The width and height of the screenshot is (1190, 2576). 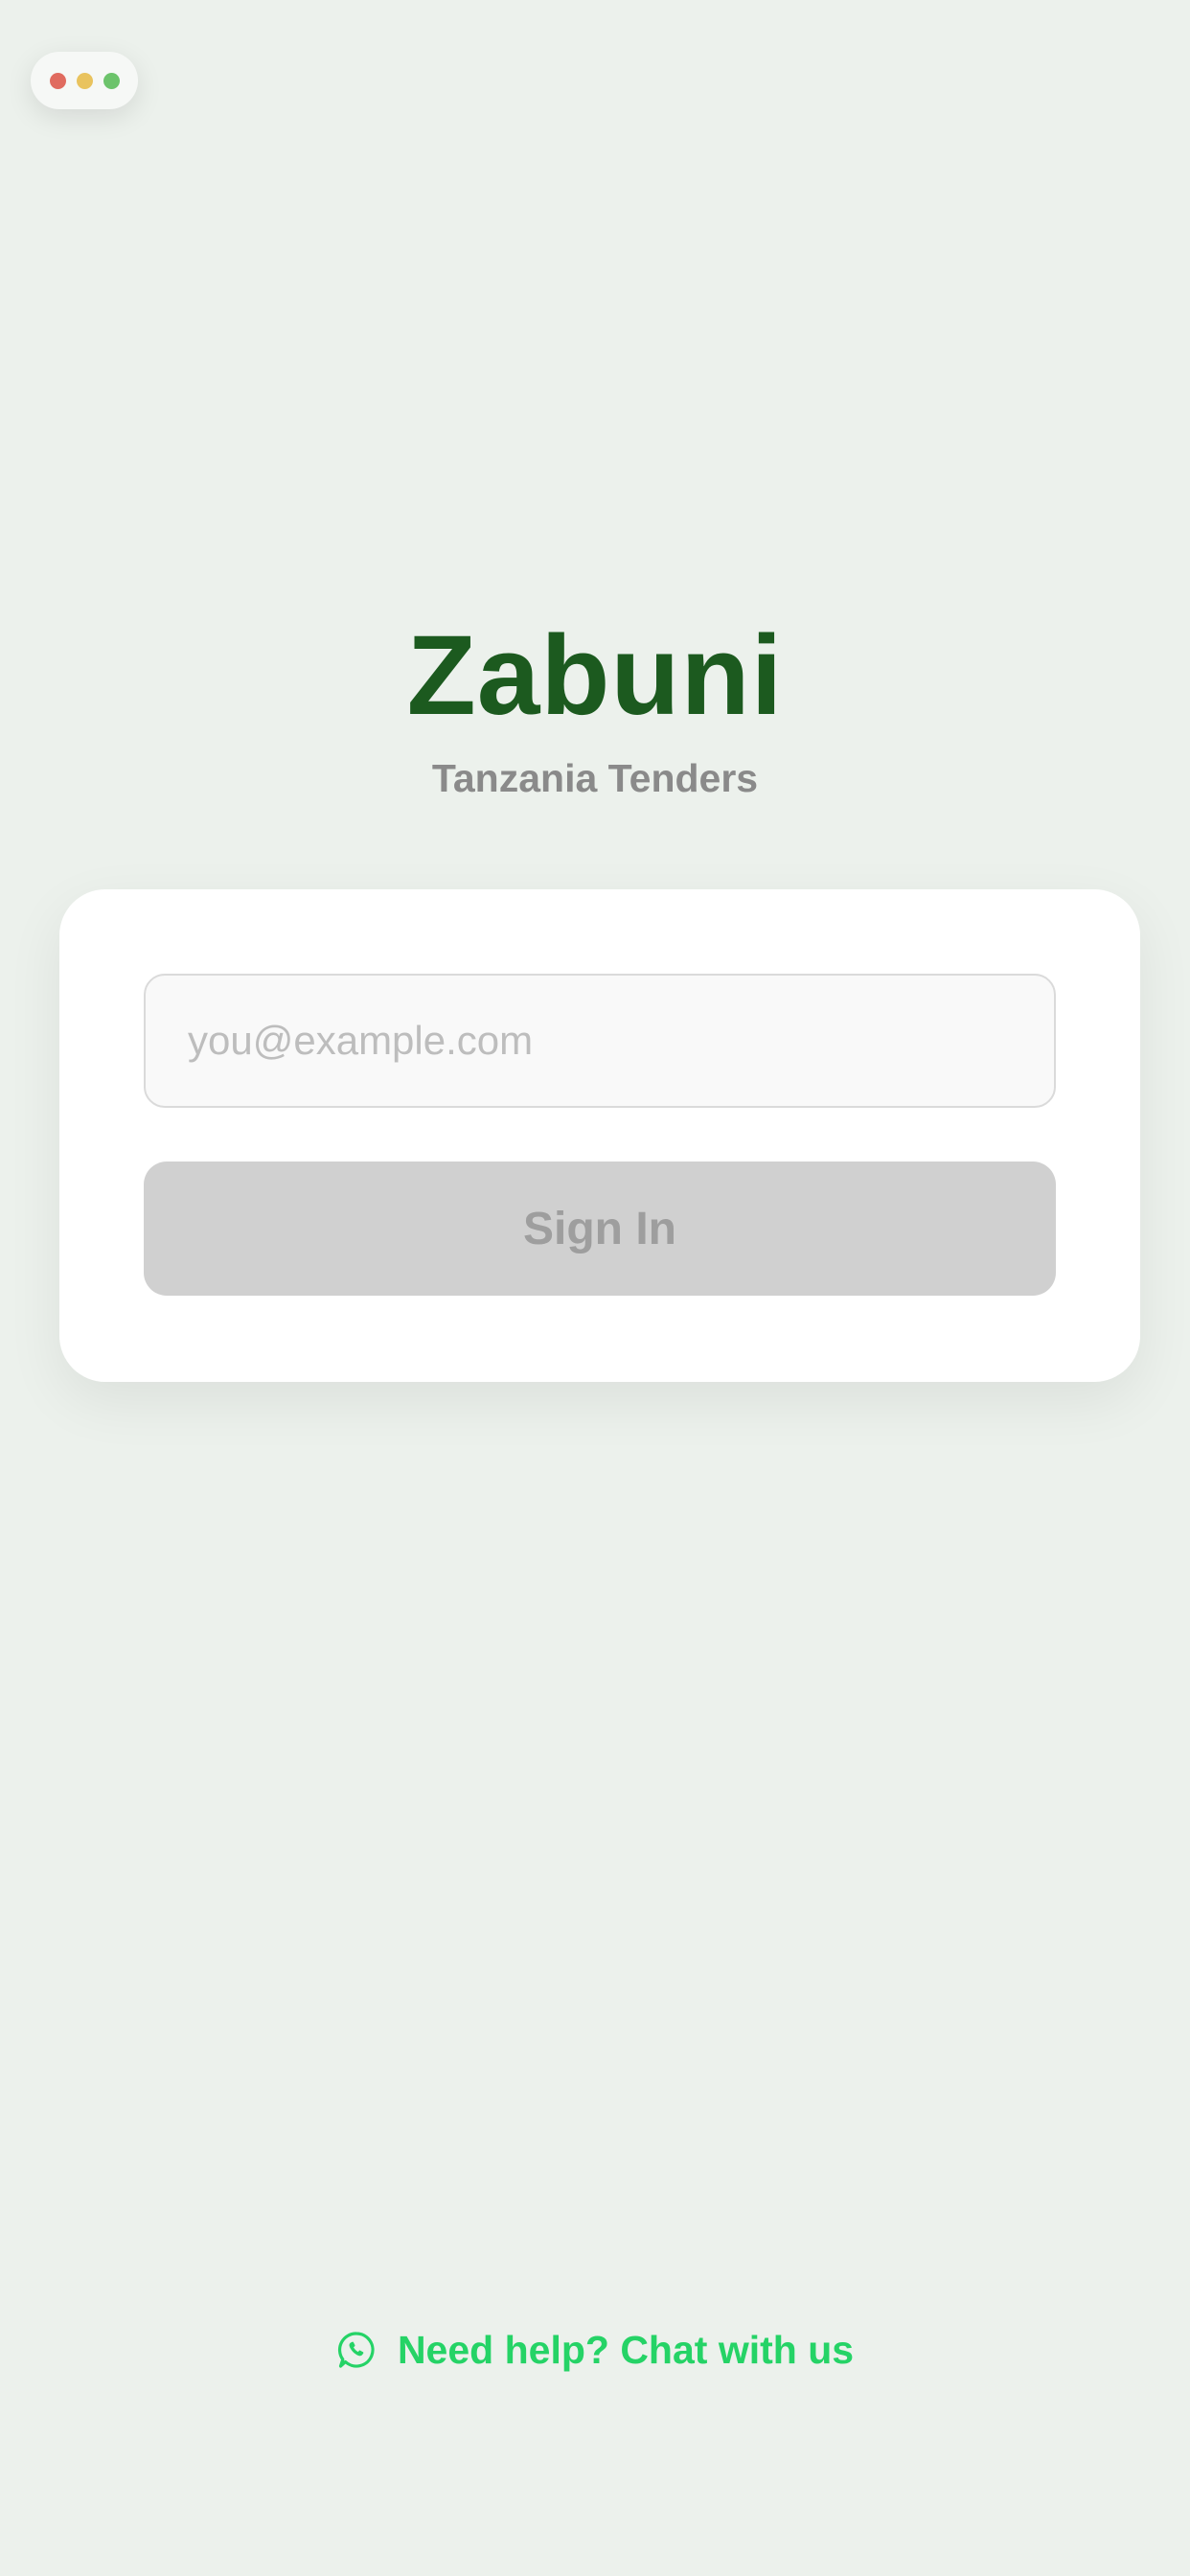 I want to click on minimize-dot-icon, so click(x=85, y=80).